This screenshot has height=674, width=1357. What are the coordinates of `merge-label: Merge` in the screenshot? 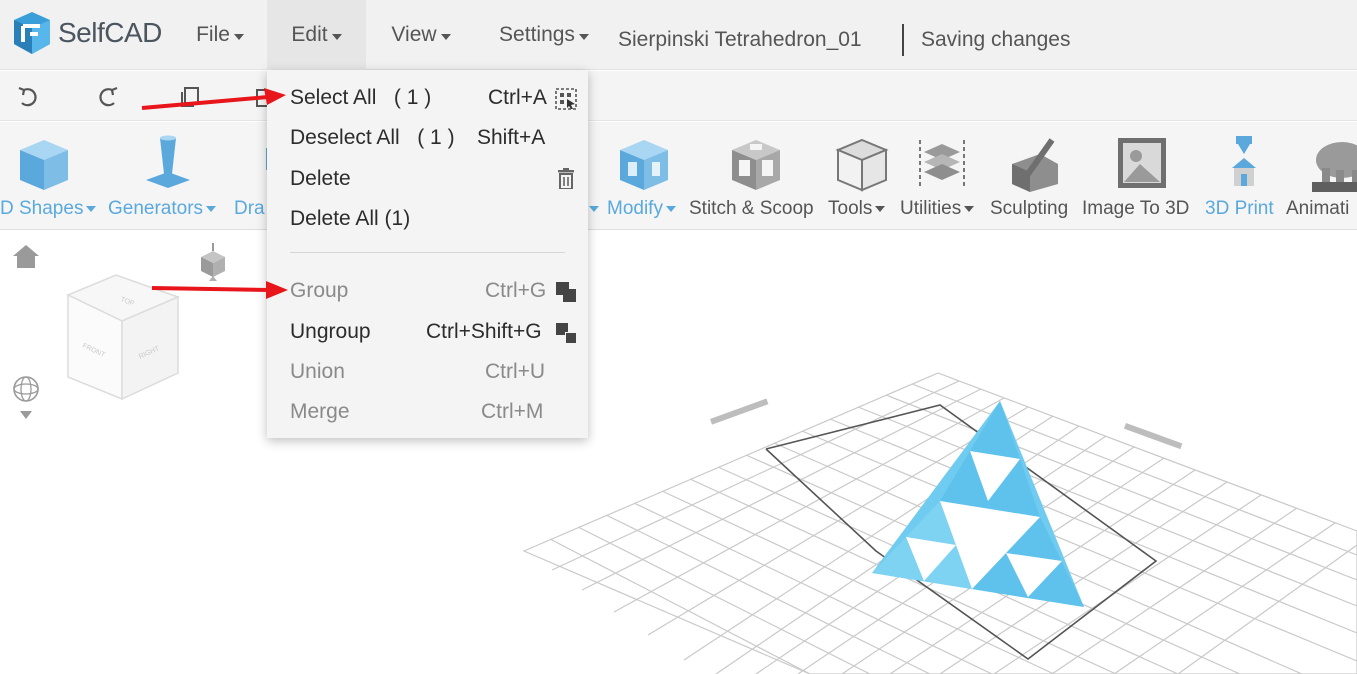 It's located at (320, 411).